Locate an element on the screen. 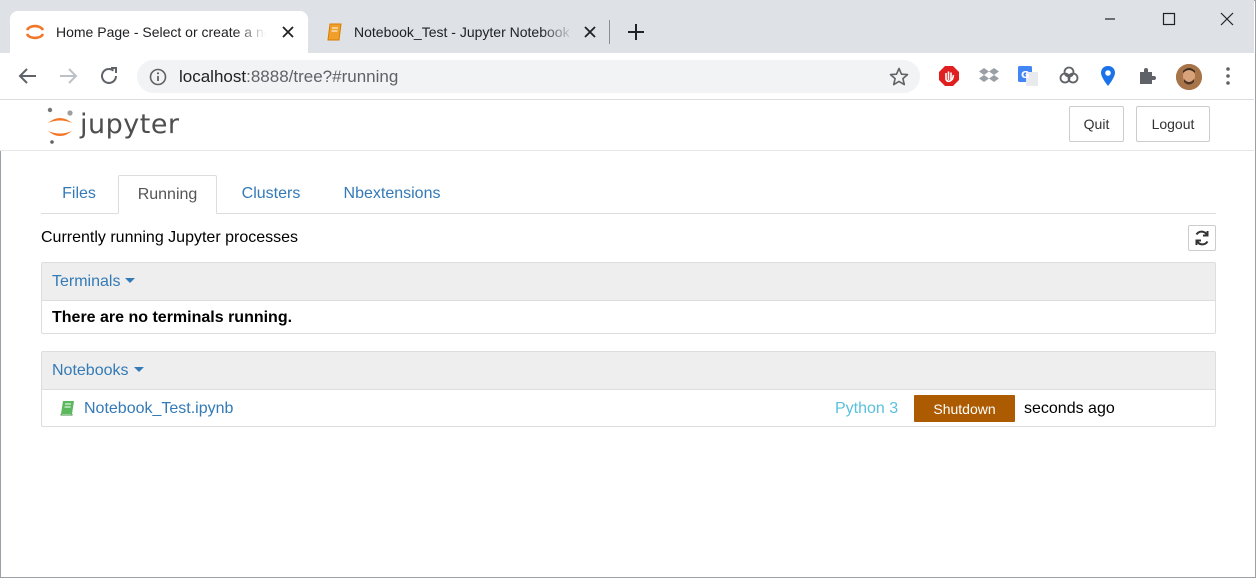  google-translate-extension-icon: G is located at coordinates (1028, 76).